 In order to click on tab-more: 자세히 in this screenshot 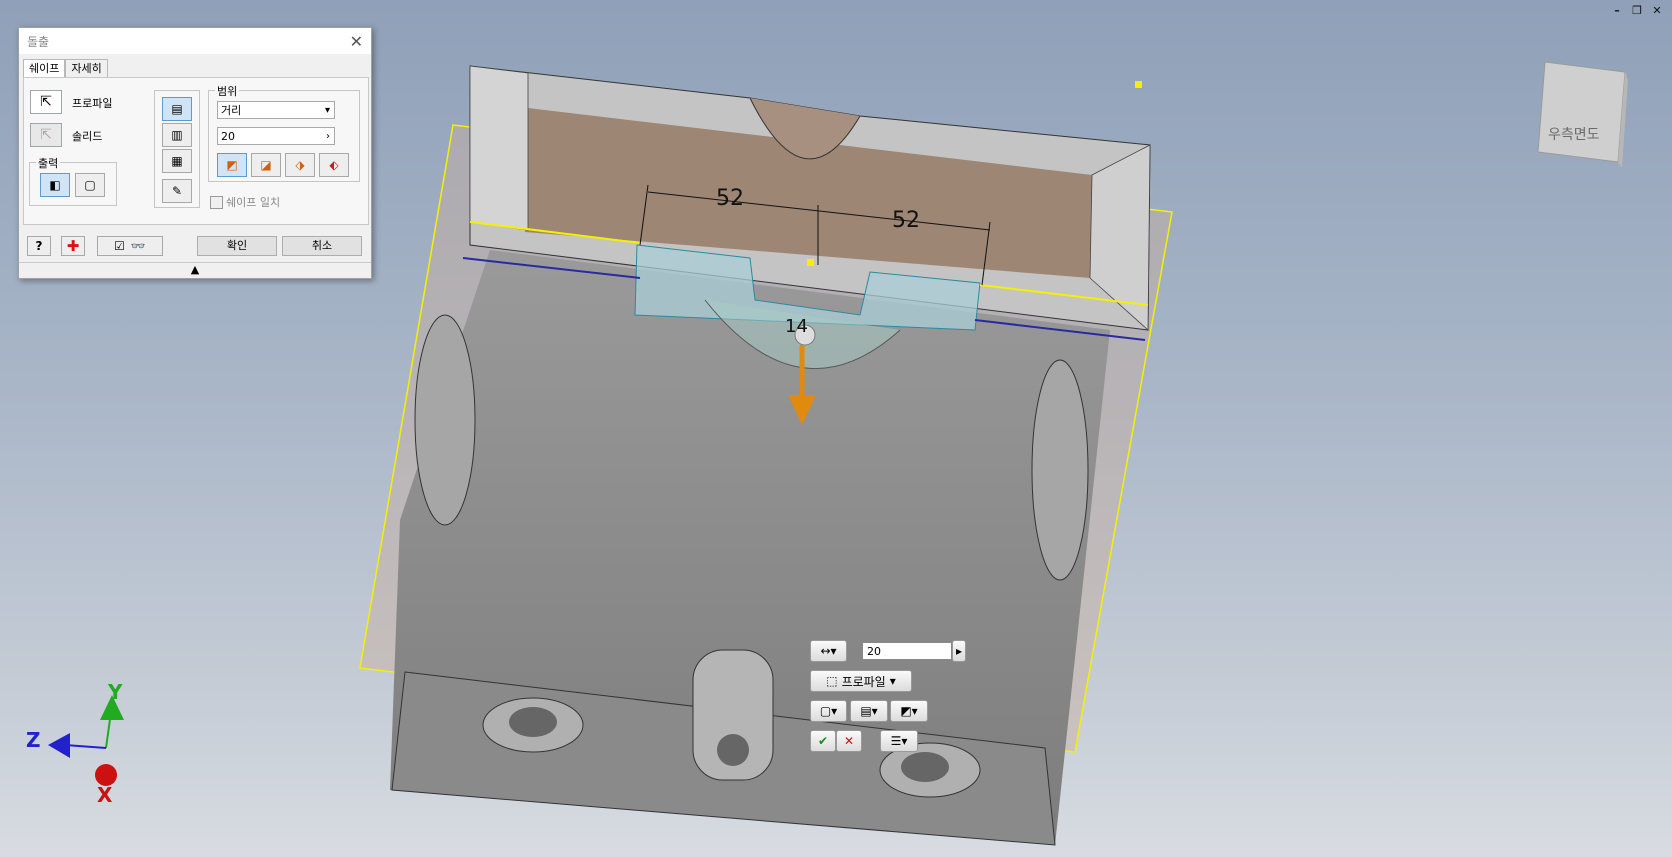, I will do `click(86, 68)`.